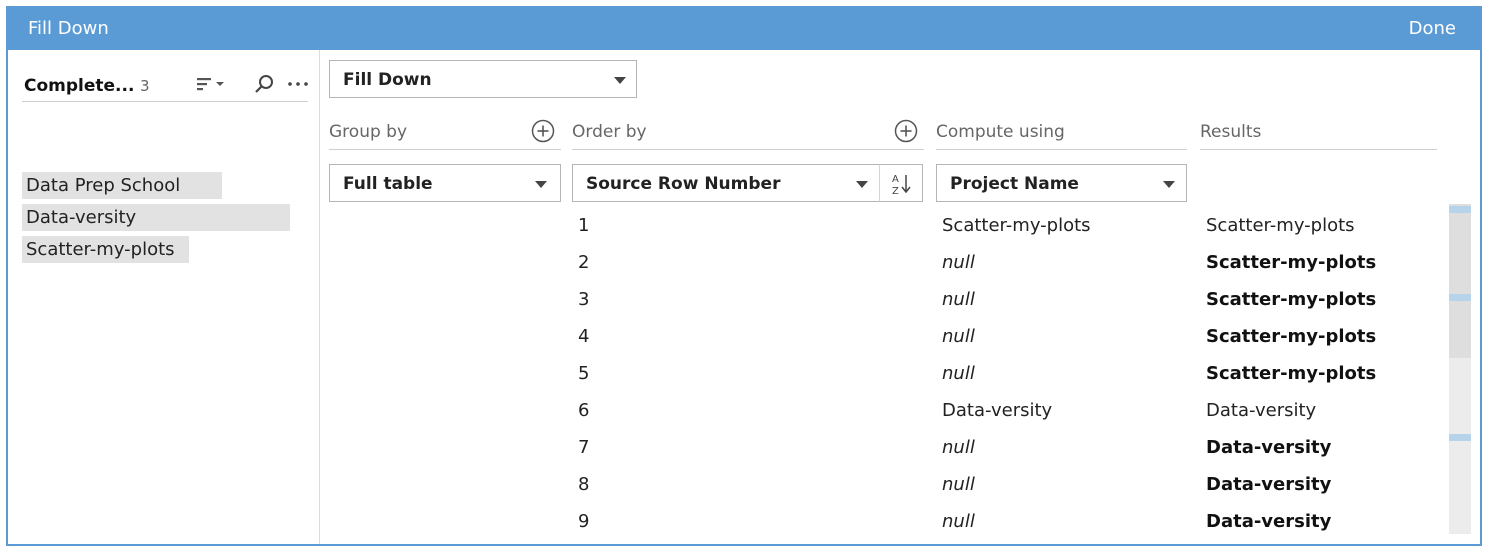 This screenshot has height=552, width=1500. Describe the element at coordinates (900, 486) in the screenshot. I see `table-row: 8 null Data-versity` at that location.